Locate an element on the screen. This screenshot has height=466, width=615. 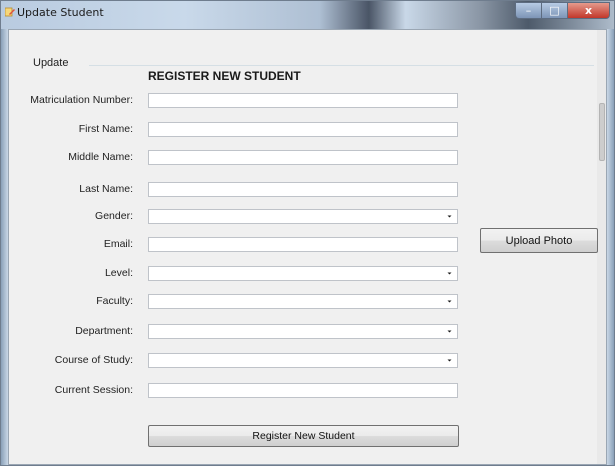
group-box-label: Update is located at coordinates (51, 63).